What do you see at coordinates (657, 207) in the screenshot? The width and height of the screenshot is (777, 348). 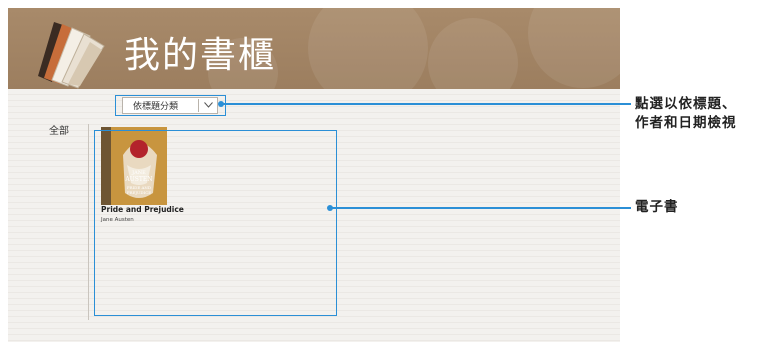 I see `annotation-ebook: 電子書` at bounding box center [657, 207].